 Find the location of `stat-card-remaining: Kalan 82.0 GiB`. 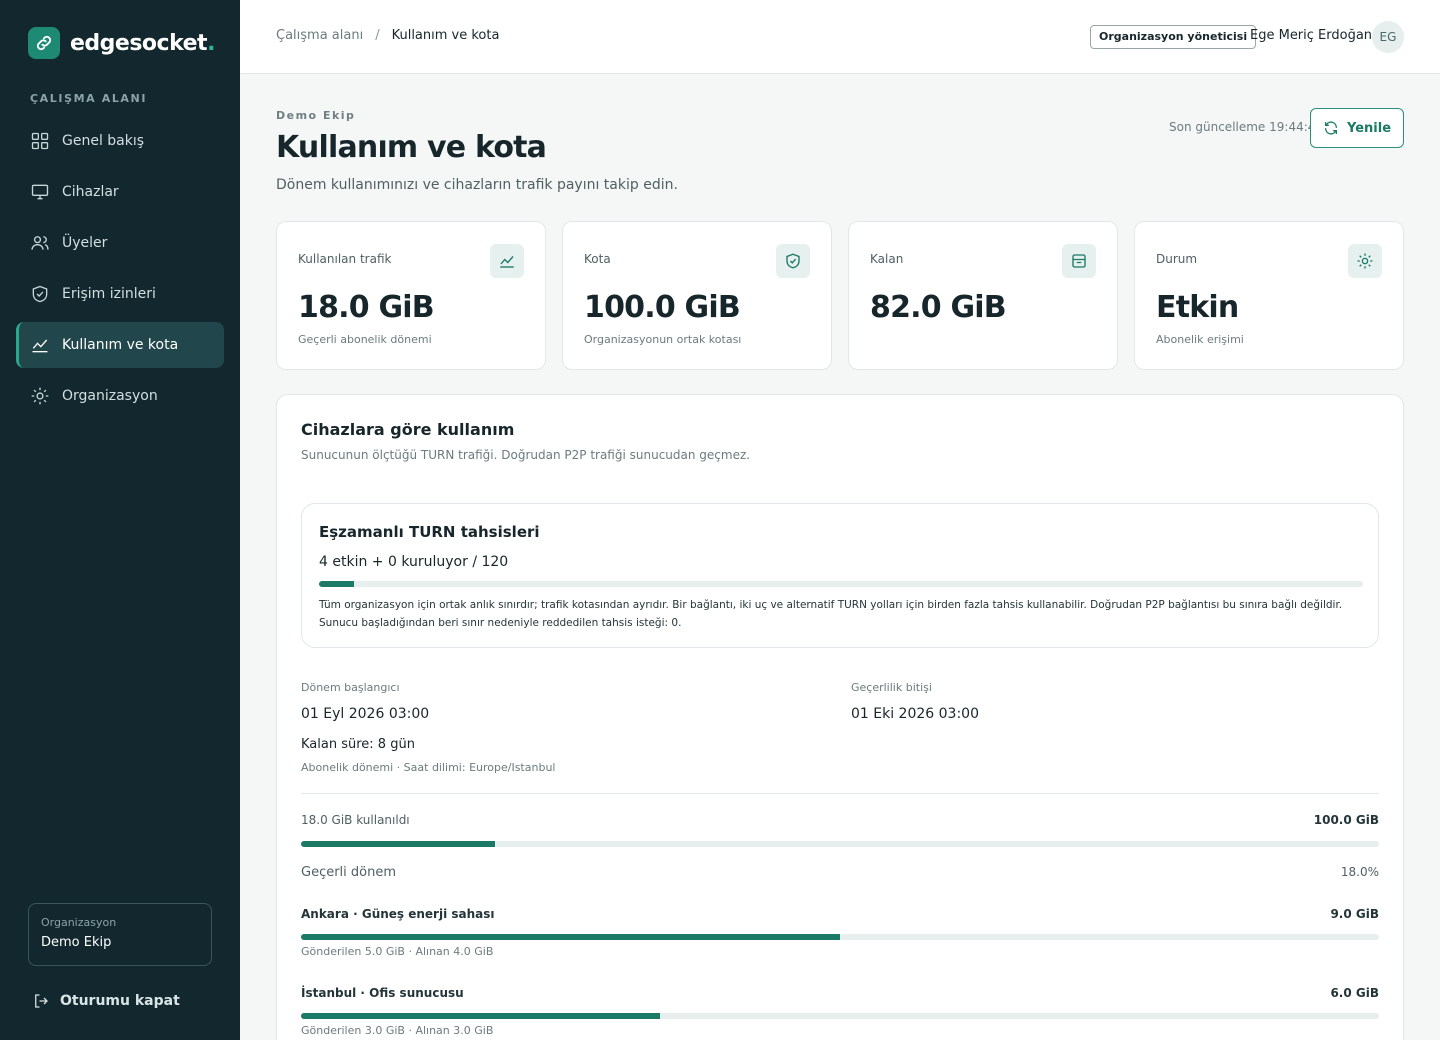

stat-card-remaining: Kalan 82.0 GiB is located at coordinates (983, 295).